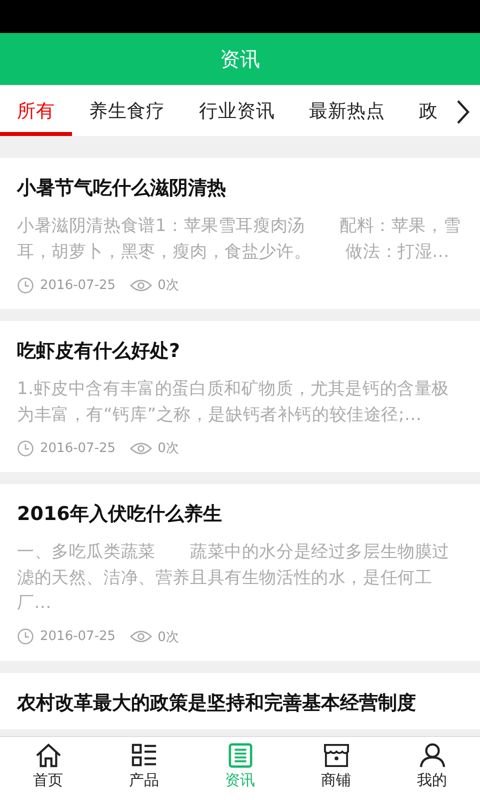 This screenshot has height=800, width=480. I want to click on list-icon, so click(144, 755).